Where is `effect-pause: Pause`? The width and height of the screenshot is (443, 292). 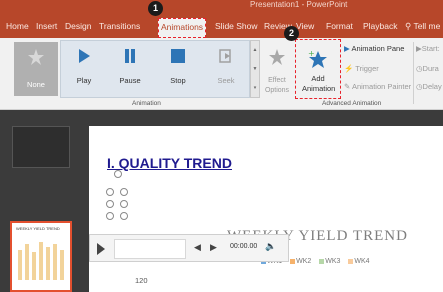 effect-pause: Pause is located at coordinates (130, 68).